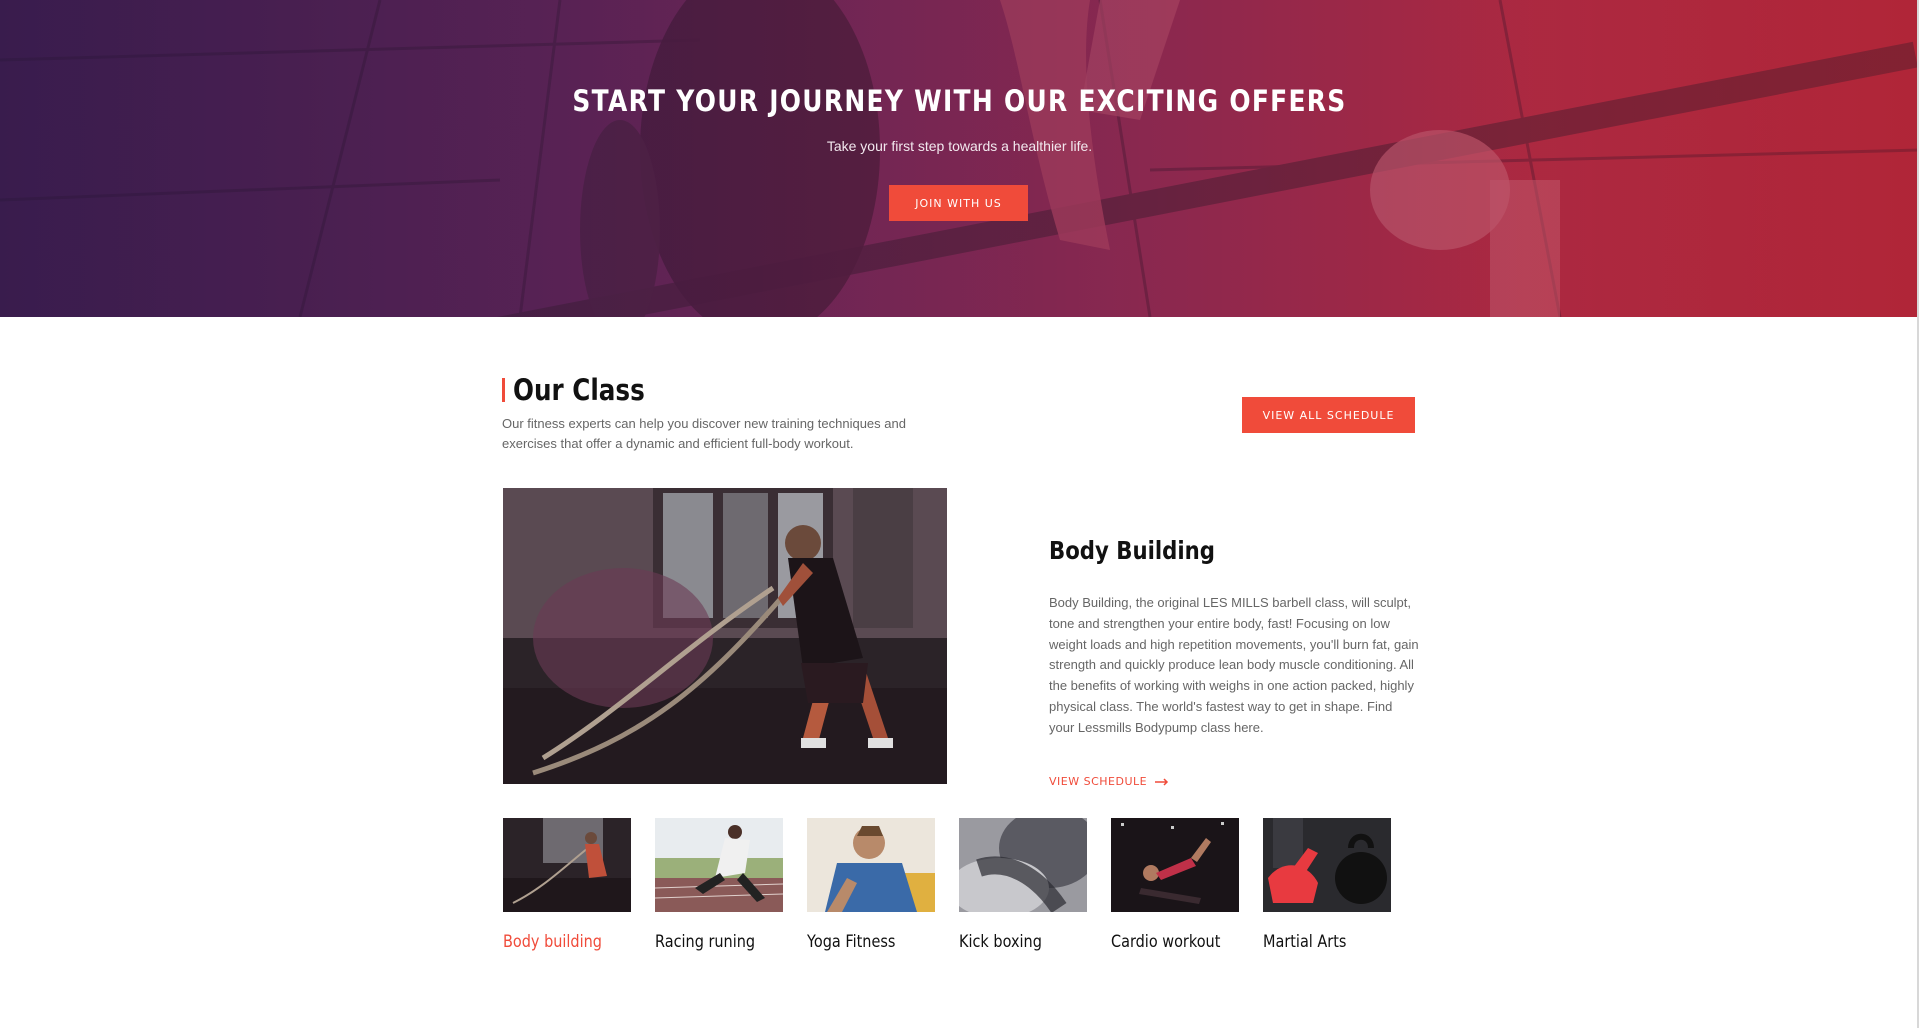  I want to click on featured-photo-illustration, so click(725, 636).